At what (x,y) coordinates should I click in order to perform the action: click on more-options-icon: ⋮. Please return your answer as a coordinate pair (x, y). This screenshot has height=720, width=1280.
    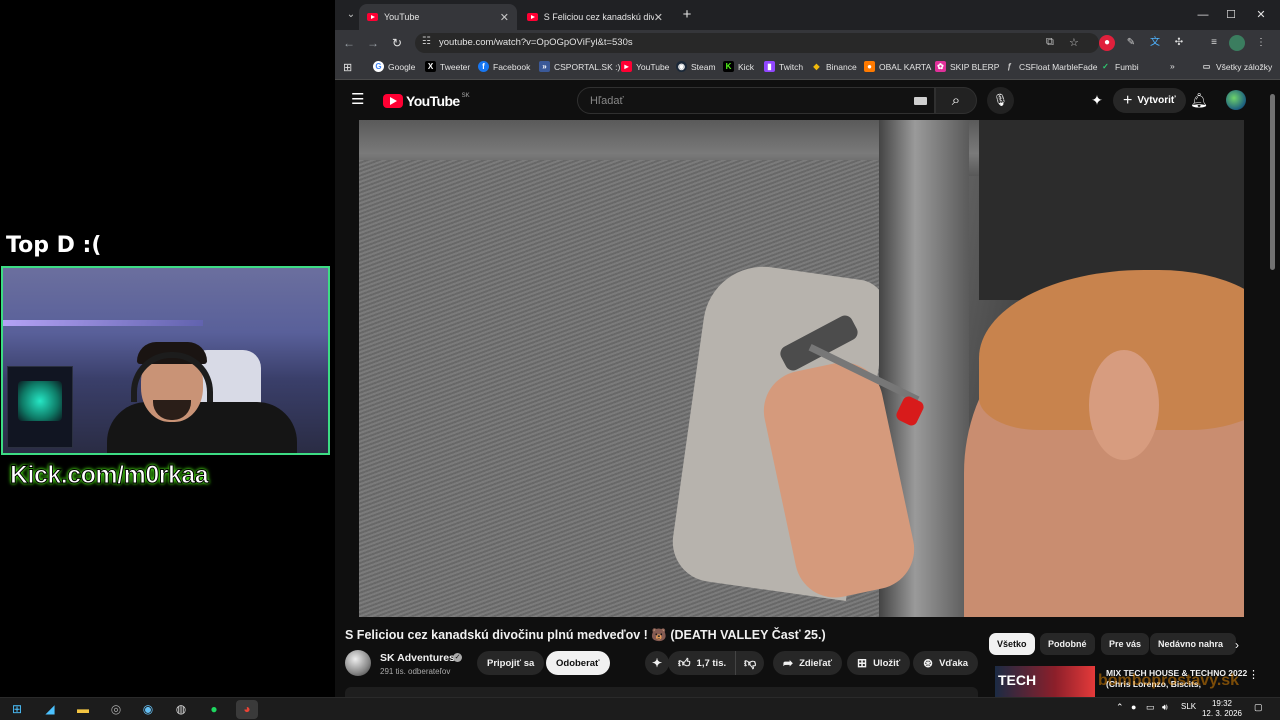
    Looking at the image, I should click on (1253, 674).